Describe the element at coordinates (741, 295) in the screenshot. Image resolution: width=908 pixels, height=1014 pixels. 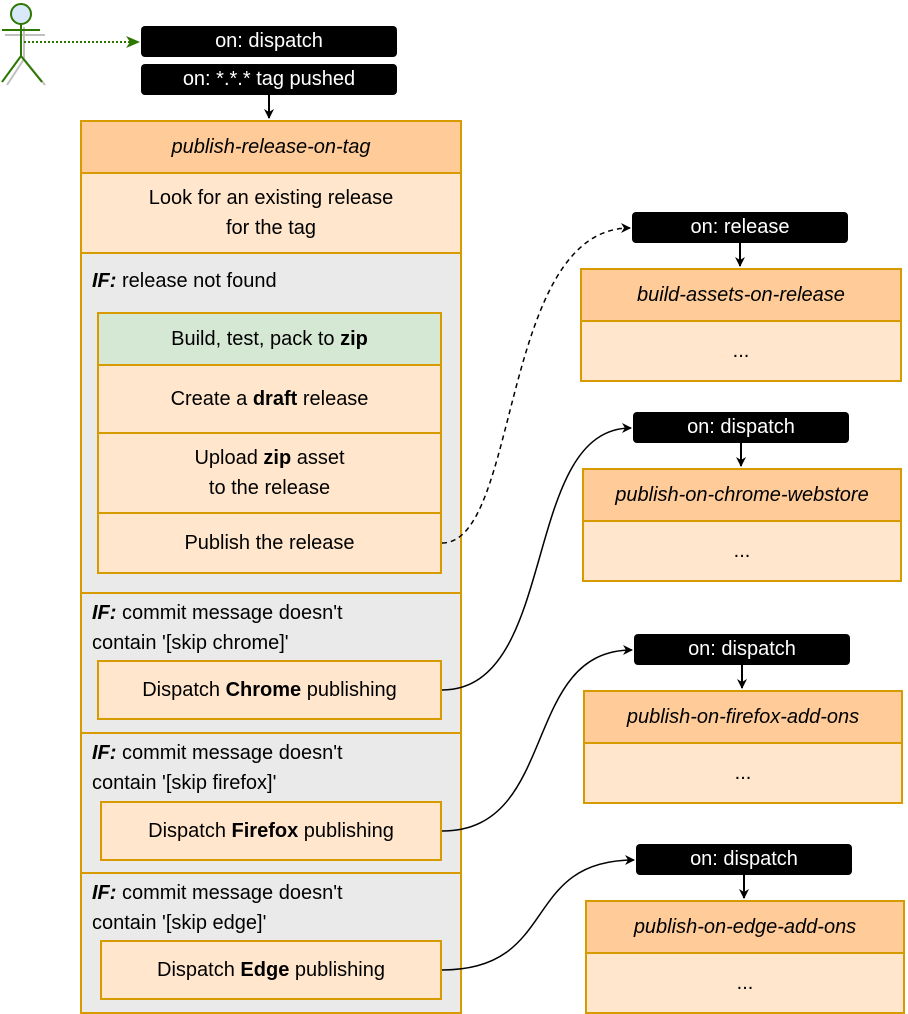
I see `workflow-build-assets-title: build-assets-on-release` at that location.